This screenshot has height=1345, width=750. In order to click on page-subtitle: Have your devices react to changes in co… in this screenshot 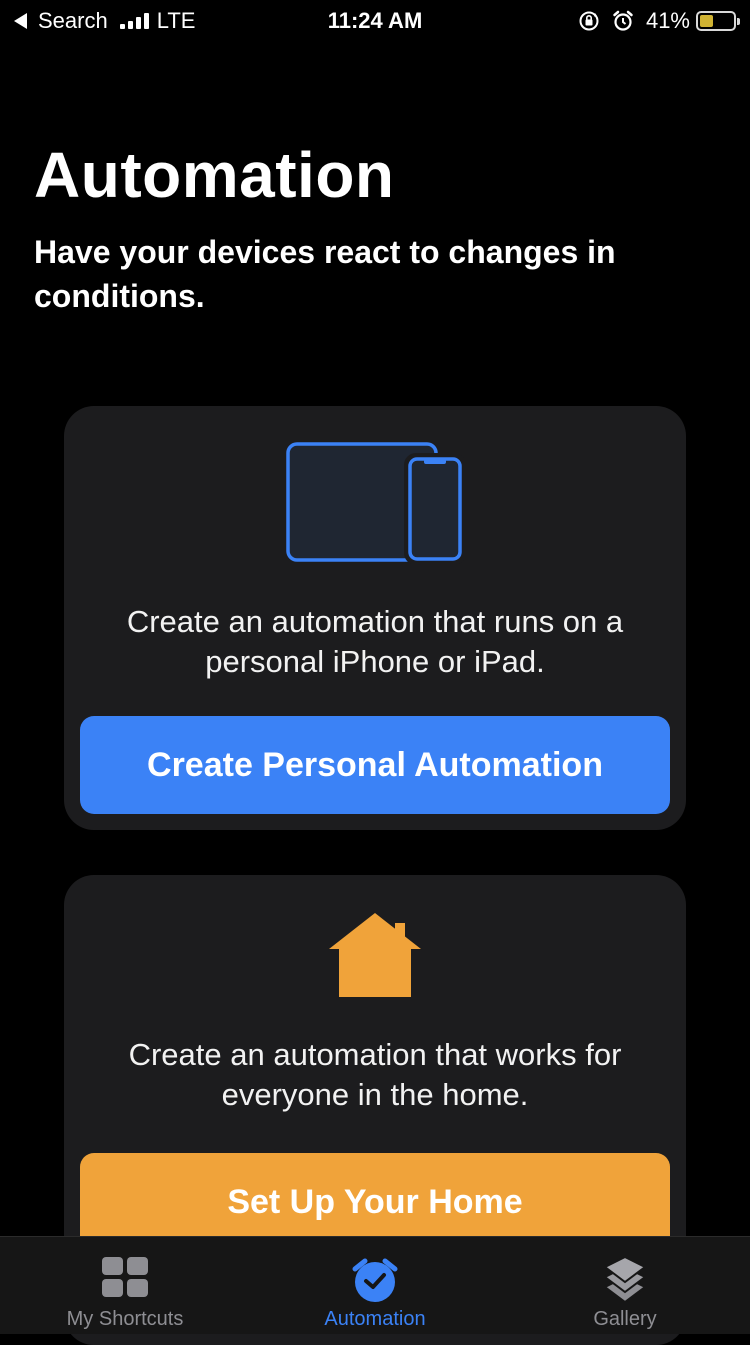, I will do `click(325, 274)`.